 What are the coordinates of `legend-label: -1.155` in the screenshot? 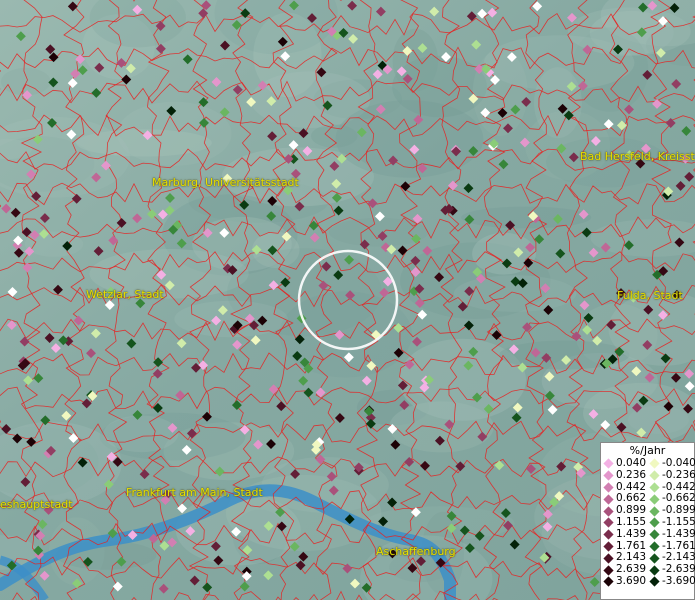 It's located at (678, 521).